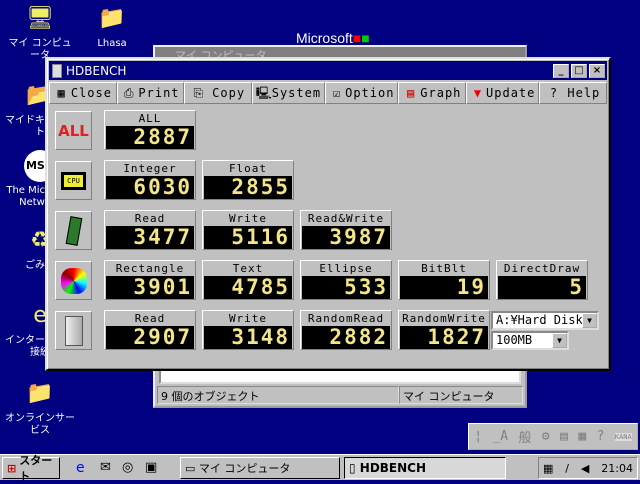  I want to click on panel-label: DirectDraw, so click(542, 268).